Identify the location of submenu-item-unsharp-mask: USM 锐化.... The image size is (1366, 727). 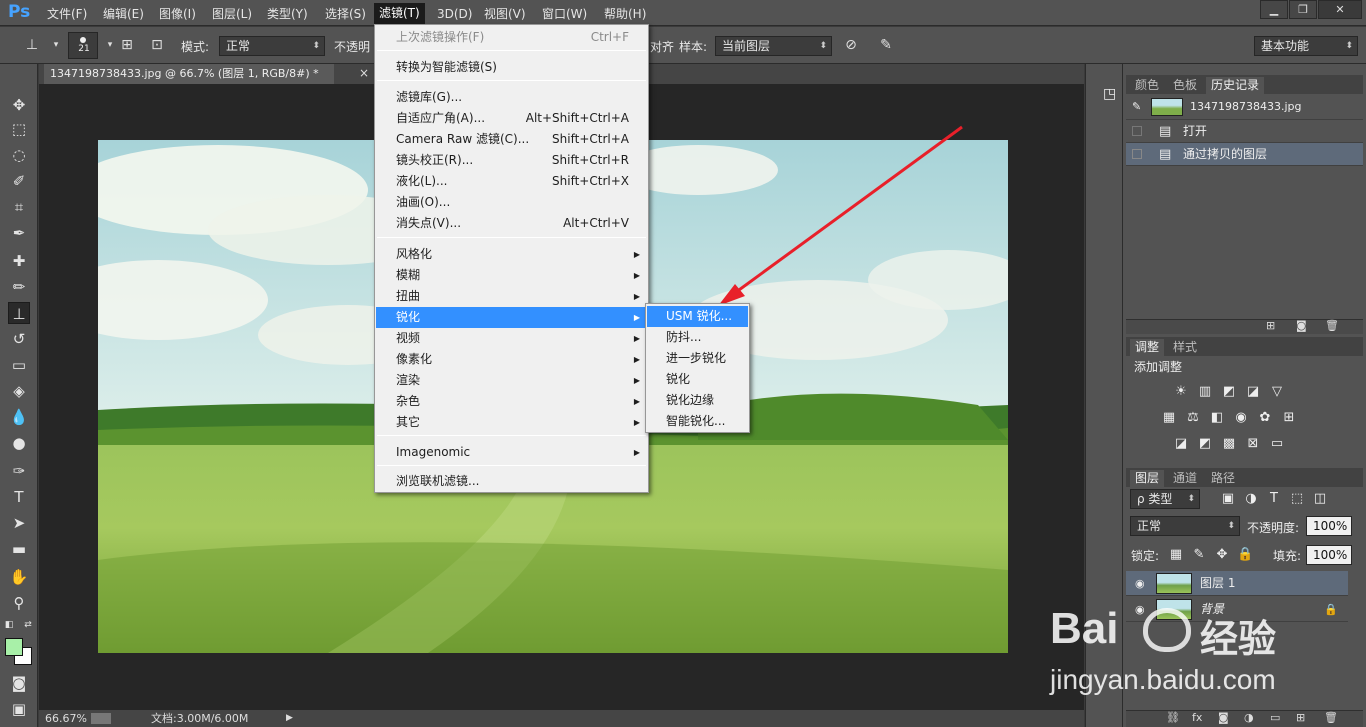
(697, 316).